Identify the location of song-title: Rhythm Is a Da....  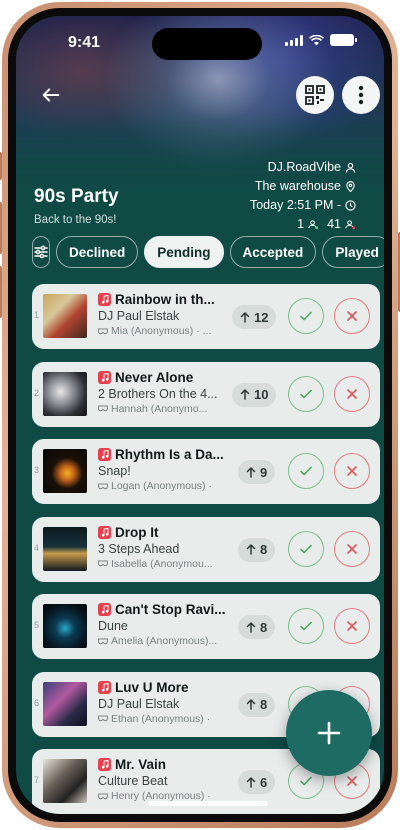
(169, 454).